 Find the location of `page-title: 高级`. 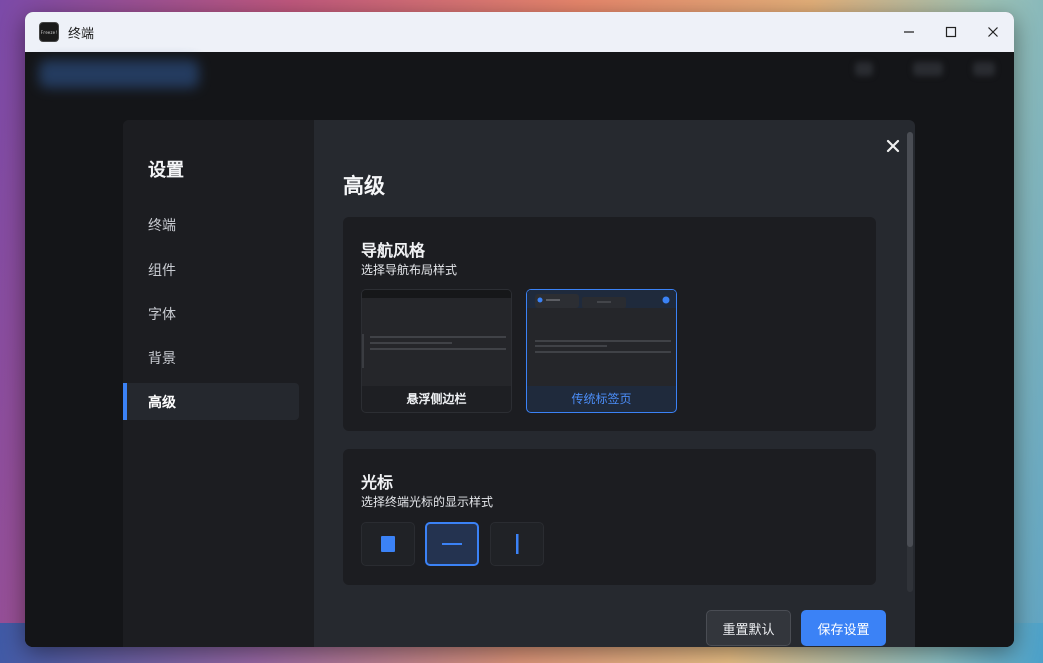

page-title: 高级 is located at coordinates (364, 186).